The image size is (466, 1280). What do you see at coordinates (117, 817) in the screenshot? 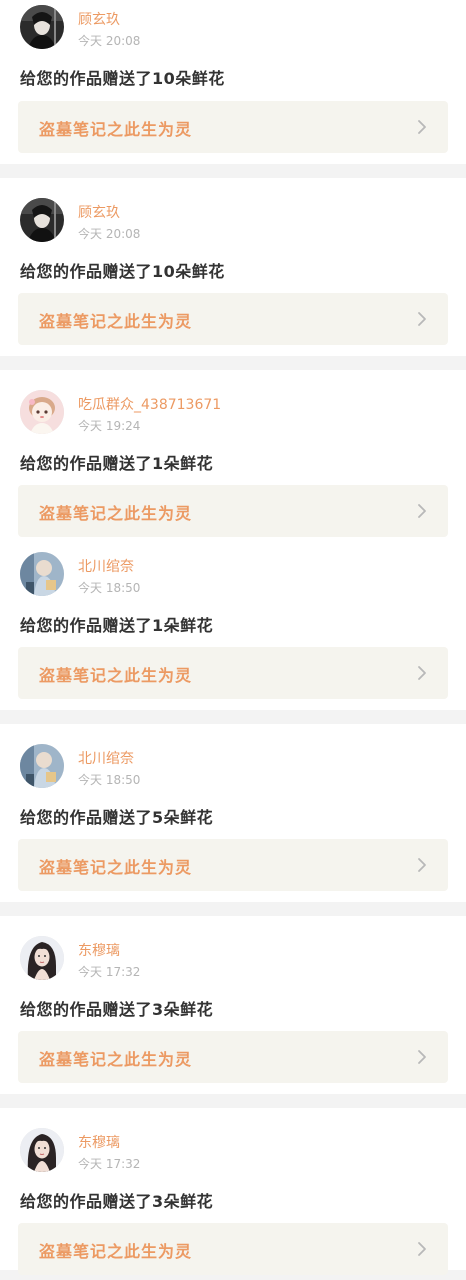
I see `gift-message: 给您的作品赠送了5朵鲜花` at bounding box center [117, 817].